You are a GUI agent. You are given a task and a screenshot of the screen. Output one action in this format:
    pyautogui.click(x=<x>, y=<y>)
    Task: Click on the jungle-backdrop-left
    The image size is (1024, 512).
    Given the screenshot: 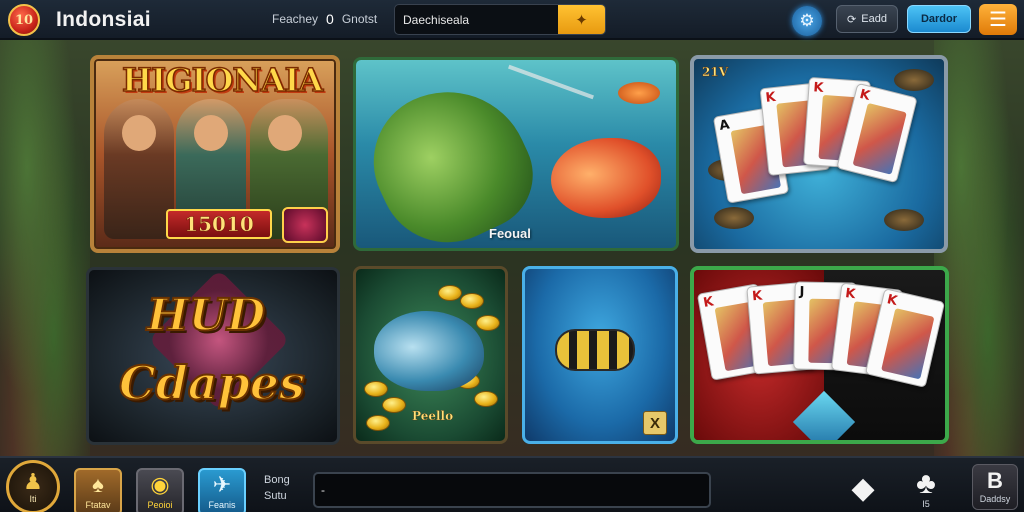 What is the action you would take?
    pyautogui.click(x=45, y=251)
    